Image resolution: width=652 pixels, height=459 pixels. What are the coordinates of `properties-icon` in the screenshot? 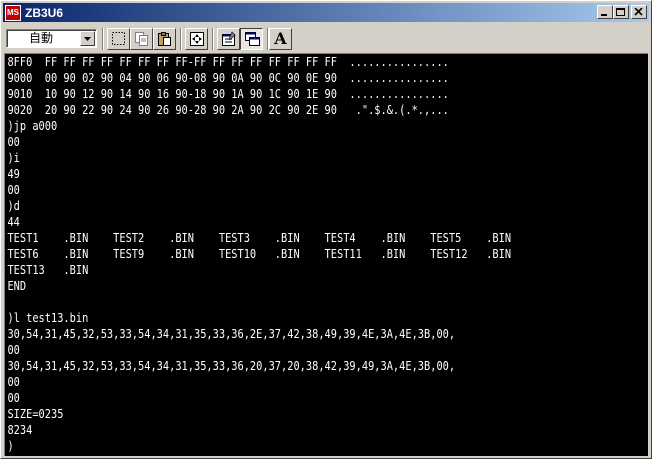 It's located at (229, 38).